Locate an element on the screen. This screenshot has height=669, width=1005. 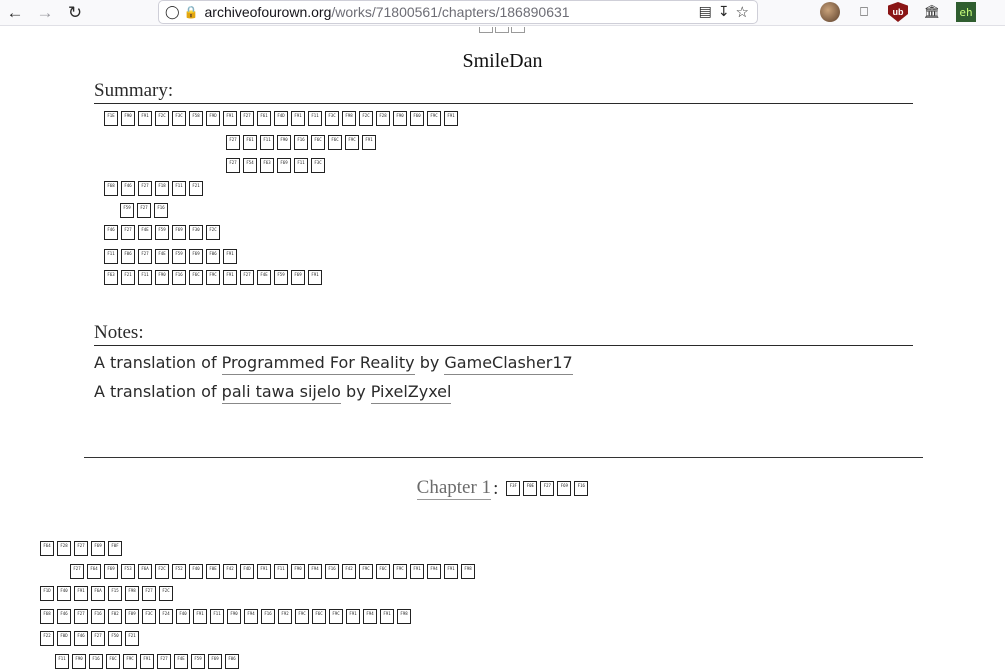
library-icon: 🏛 is located at coordinates (932, 12).